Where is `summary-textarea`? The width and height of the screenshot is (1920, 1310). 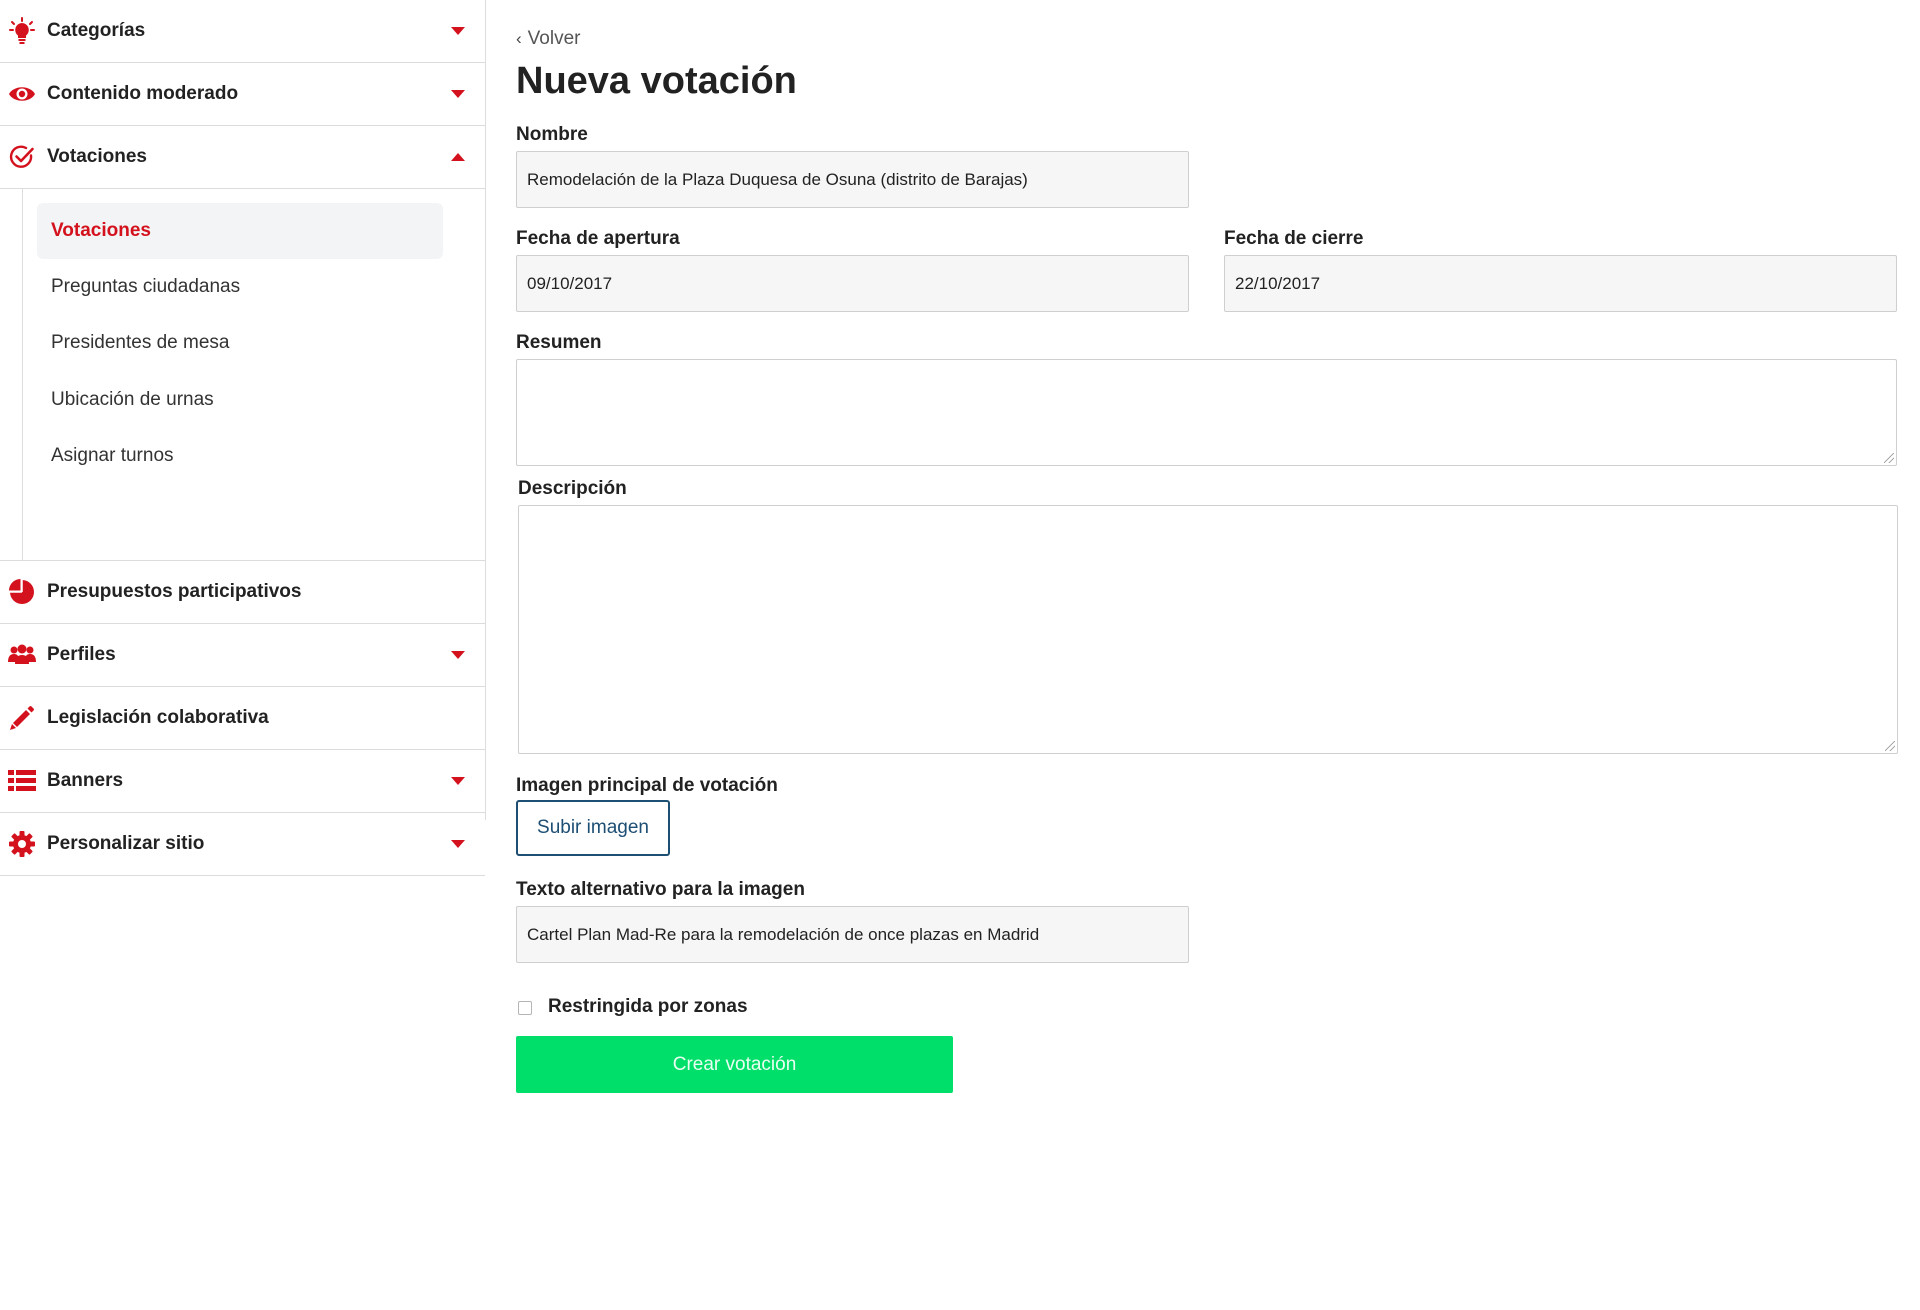
summary-textarea is located at coordinates (1206, 412).